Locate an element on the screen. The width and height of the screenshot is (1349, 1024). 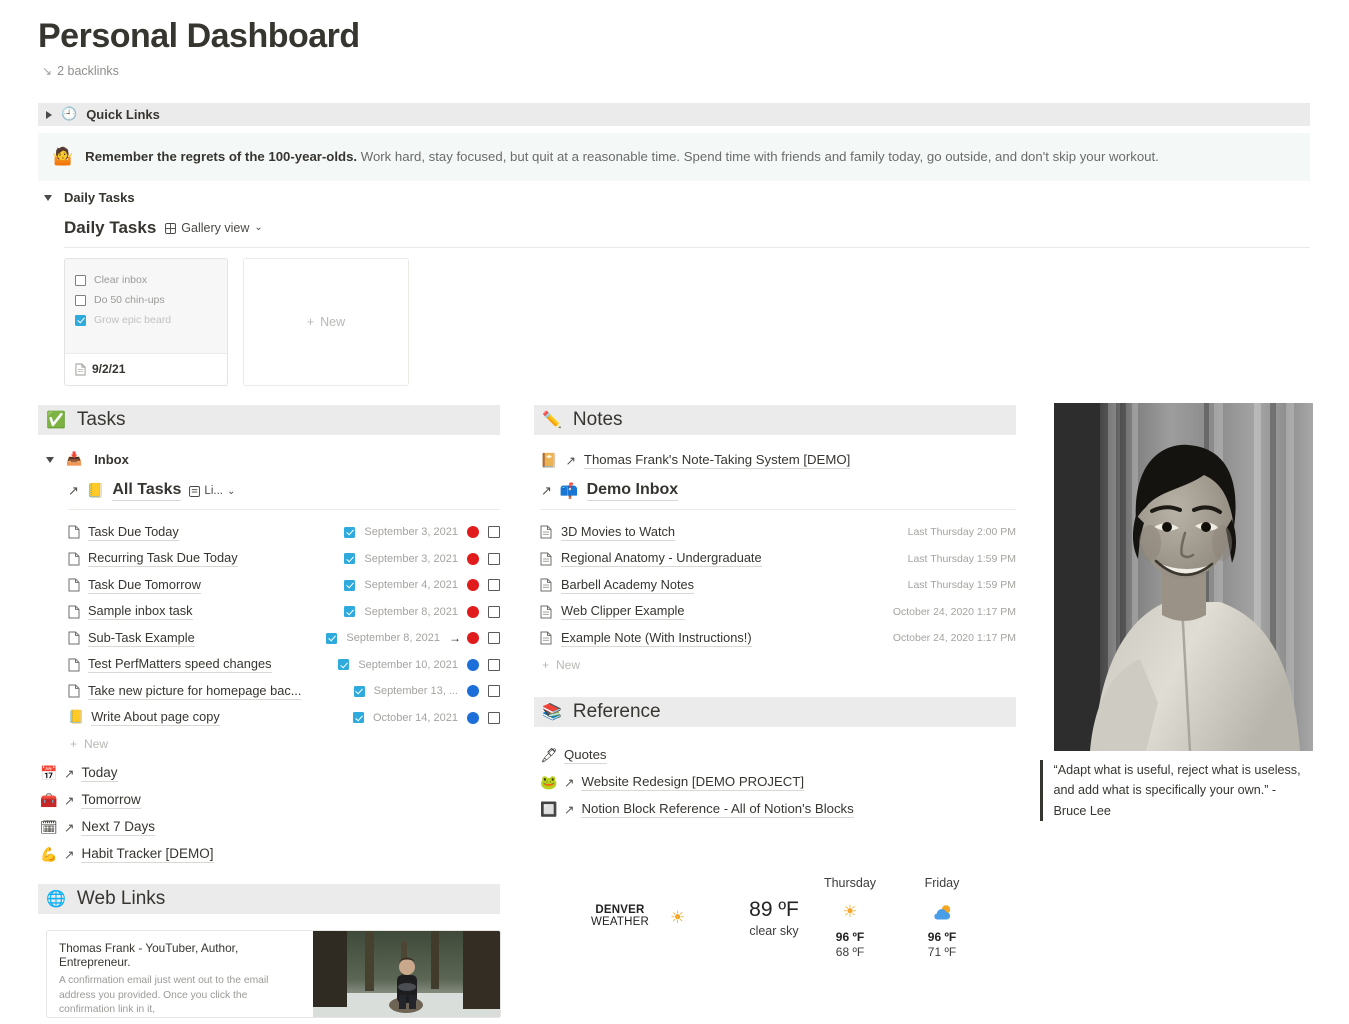
task-date: September 10, 2021 is located at coordinates (408, 664).